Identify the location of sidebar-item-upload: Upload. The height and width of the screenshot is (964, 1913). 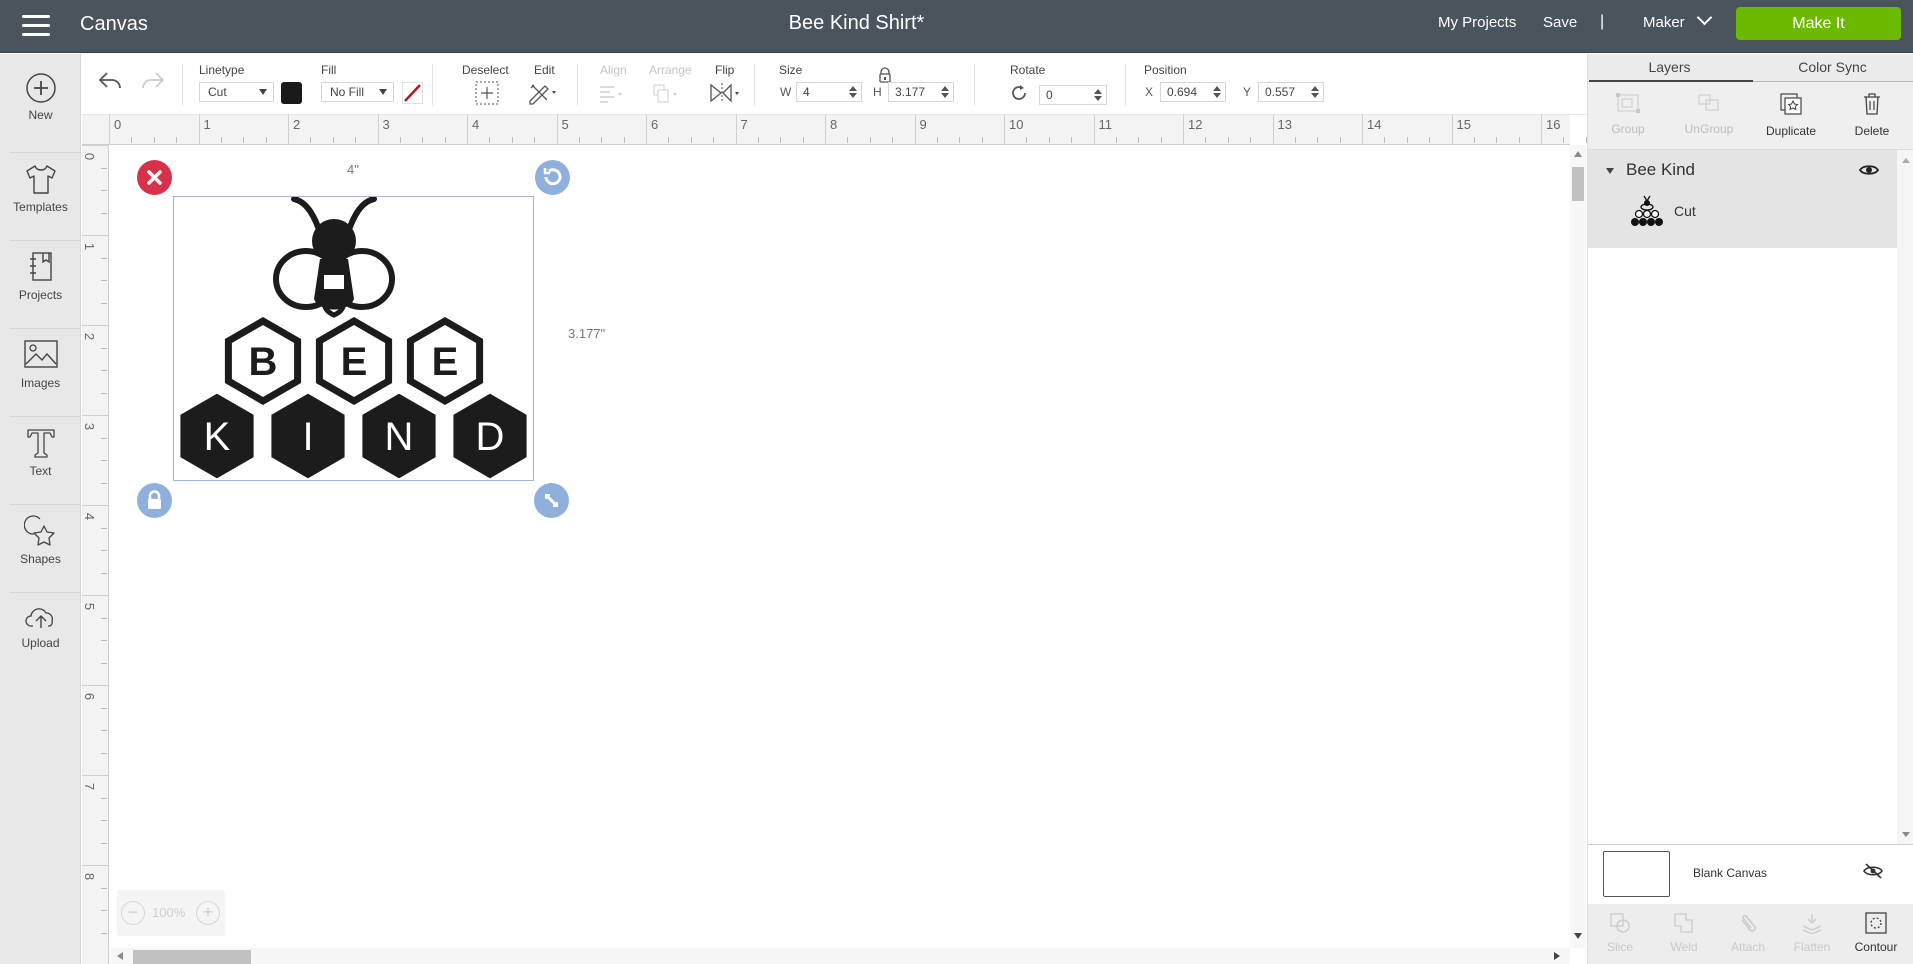
(40, 638).